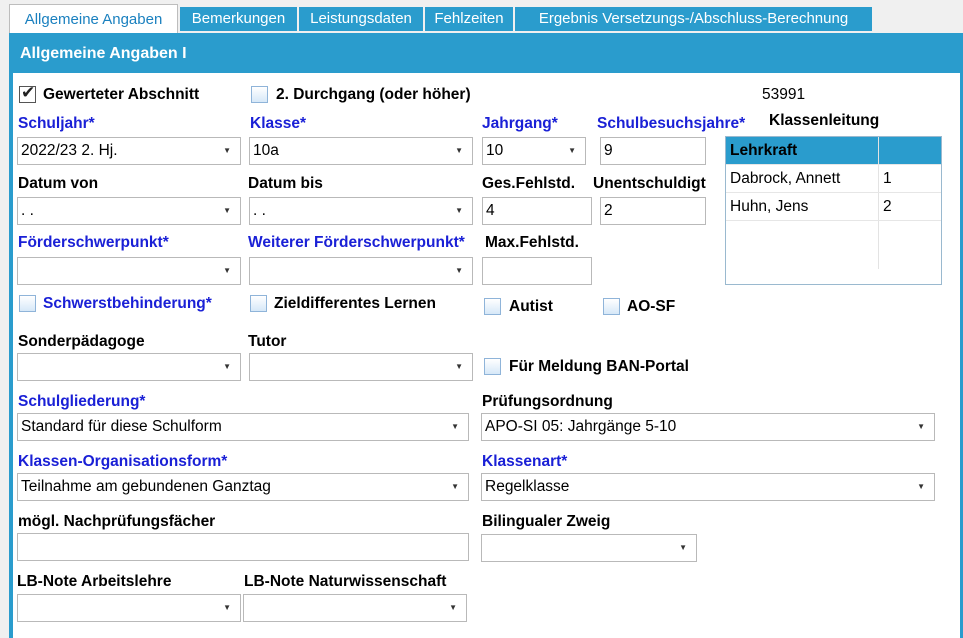 The image size is (963, 638). I want to click on jahrgang-select: 10 ▼, so click(534, 151).